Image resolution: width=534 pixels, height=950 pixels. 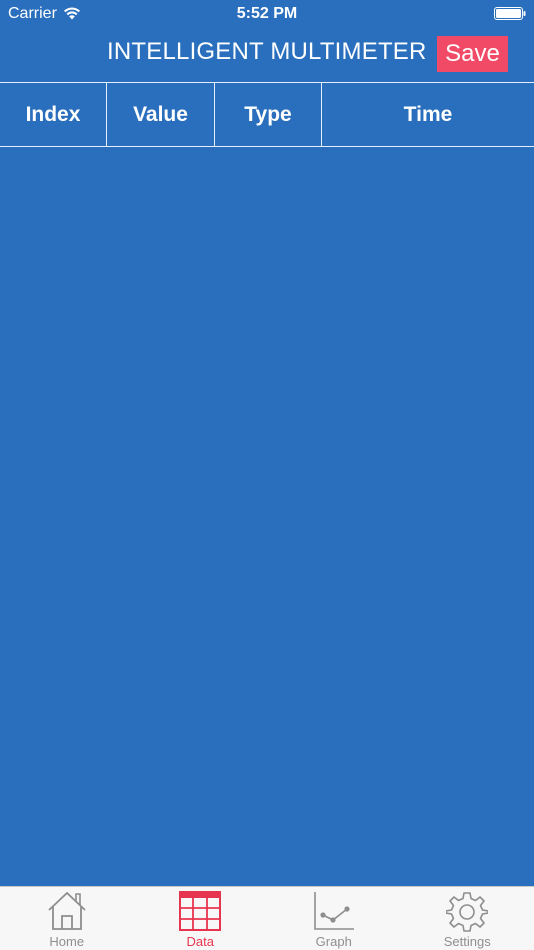 What do you see at coordinates (333, 911) in the screenshot?
I see `graph-icon` at bounding box center [333, 911].